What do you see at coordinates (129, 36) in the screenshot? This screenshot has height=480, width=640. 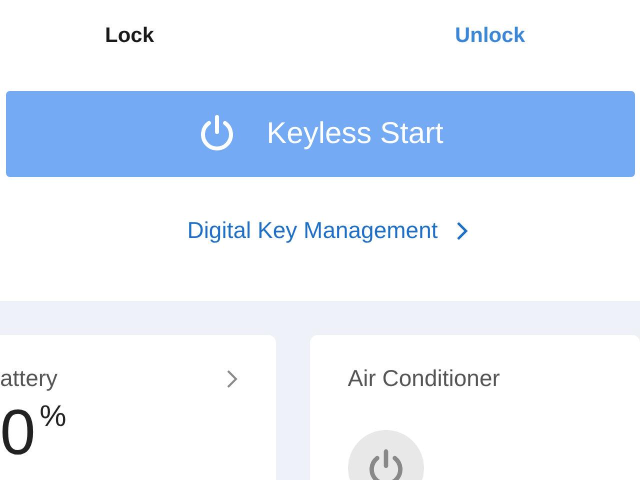 I see `lock-action: Lock` at bounding box center [129, 36].